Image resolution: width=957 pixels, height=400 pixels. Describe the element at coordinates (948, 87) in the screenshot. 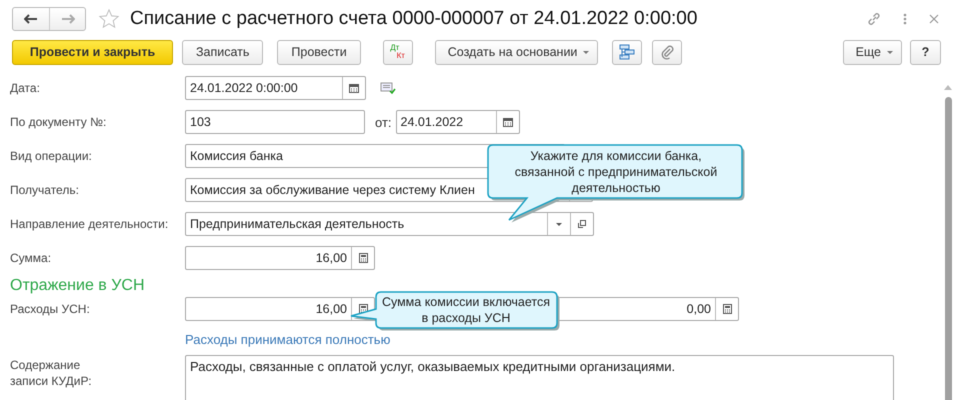

I see `scroll-up-icon` at that location.